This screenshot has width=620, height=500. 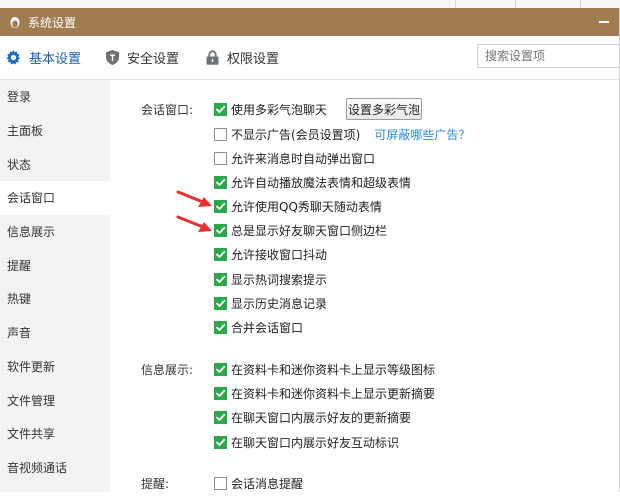 What do you see at coordinates (55, 333) in the screenshot?
I see `sidebar-item-sound: 声音` at bounding box center [55, 333].